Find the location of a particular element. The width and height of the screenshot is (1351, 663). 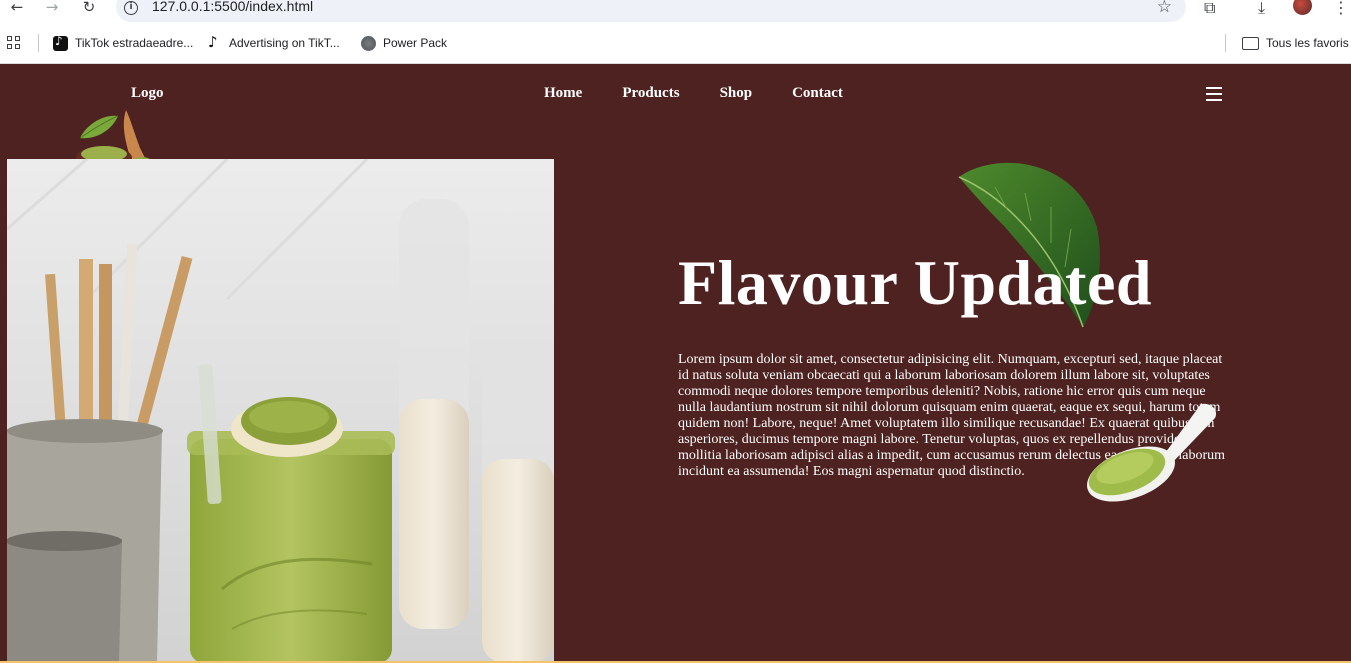

nav-shop: Shop is located at coordinates (736, 93).